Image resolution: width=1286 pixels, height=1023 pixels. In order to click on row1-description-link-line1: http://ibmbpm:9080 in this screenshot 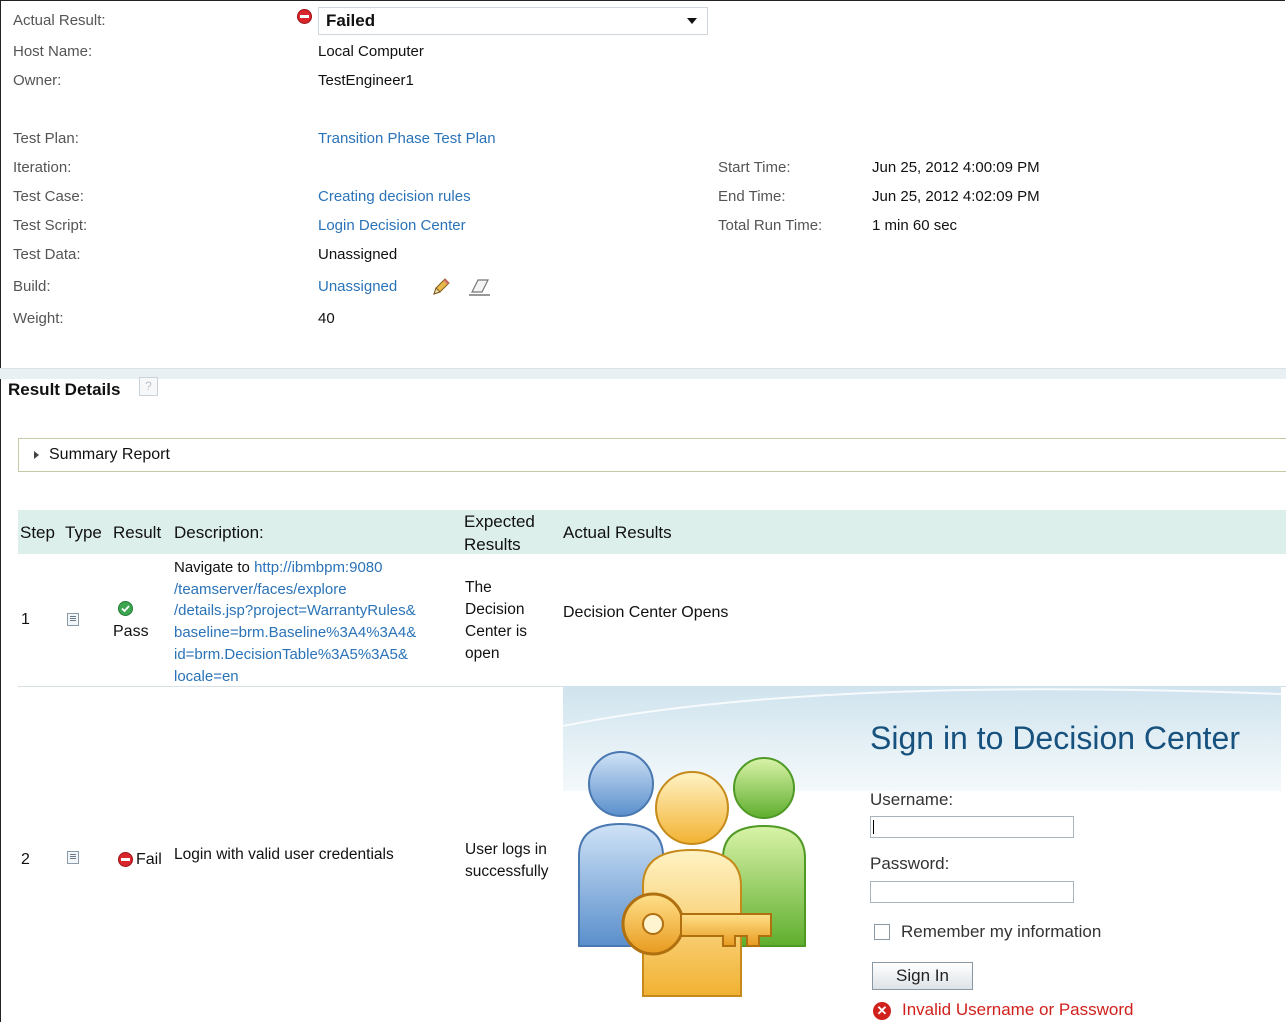, I will do `click(318, 567)`.